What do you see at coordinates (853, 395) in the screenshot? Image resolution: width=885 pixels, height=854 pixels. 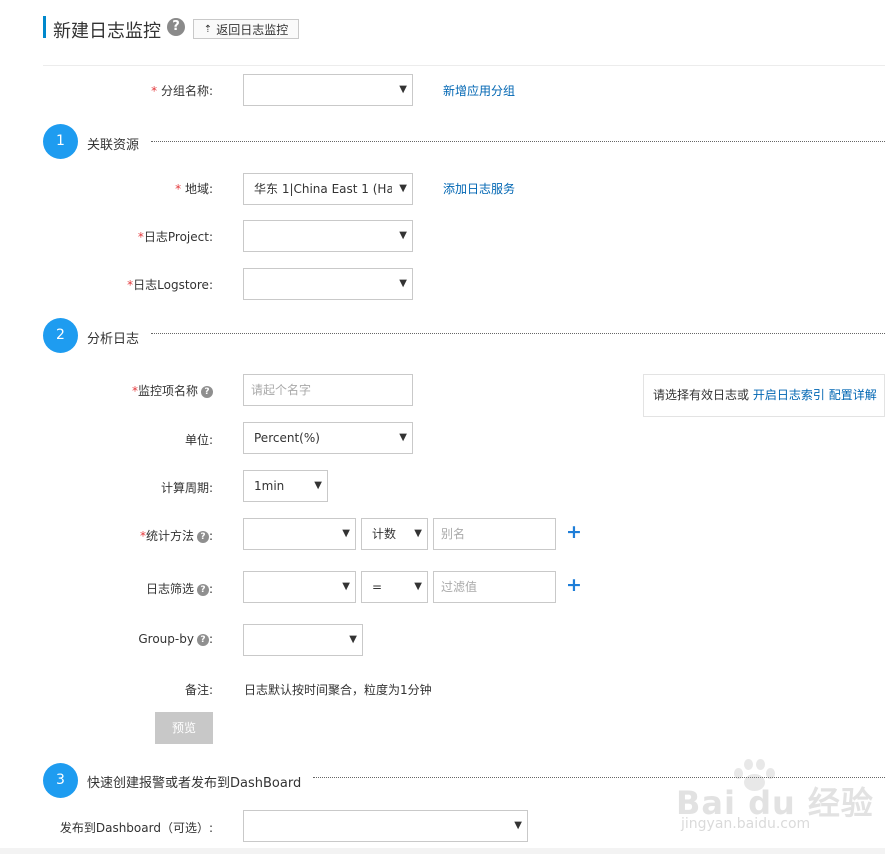 I see `config-details-link: 配置详解` at bounding box center [853, 395].